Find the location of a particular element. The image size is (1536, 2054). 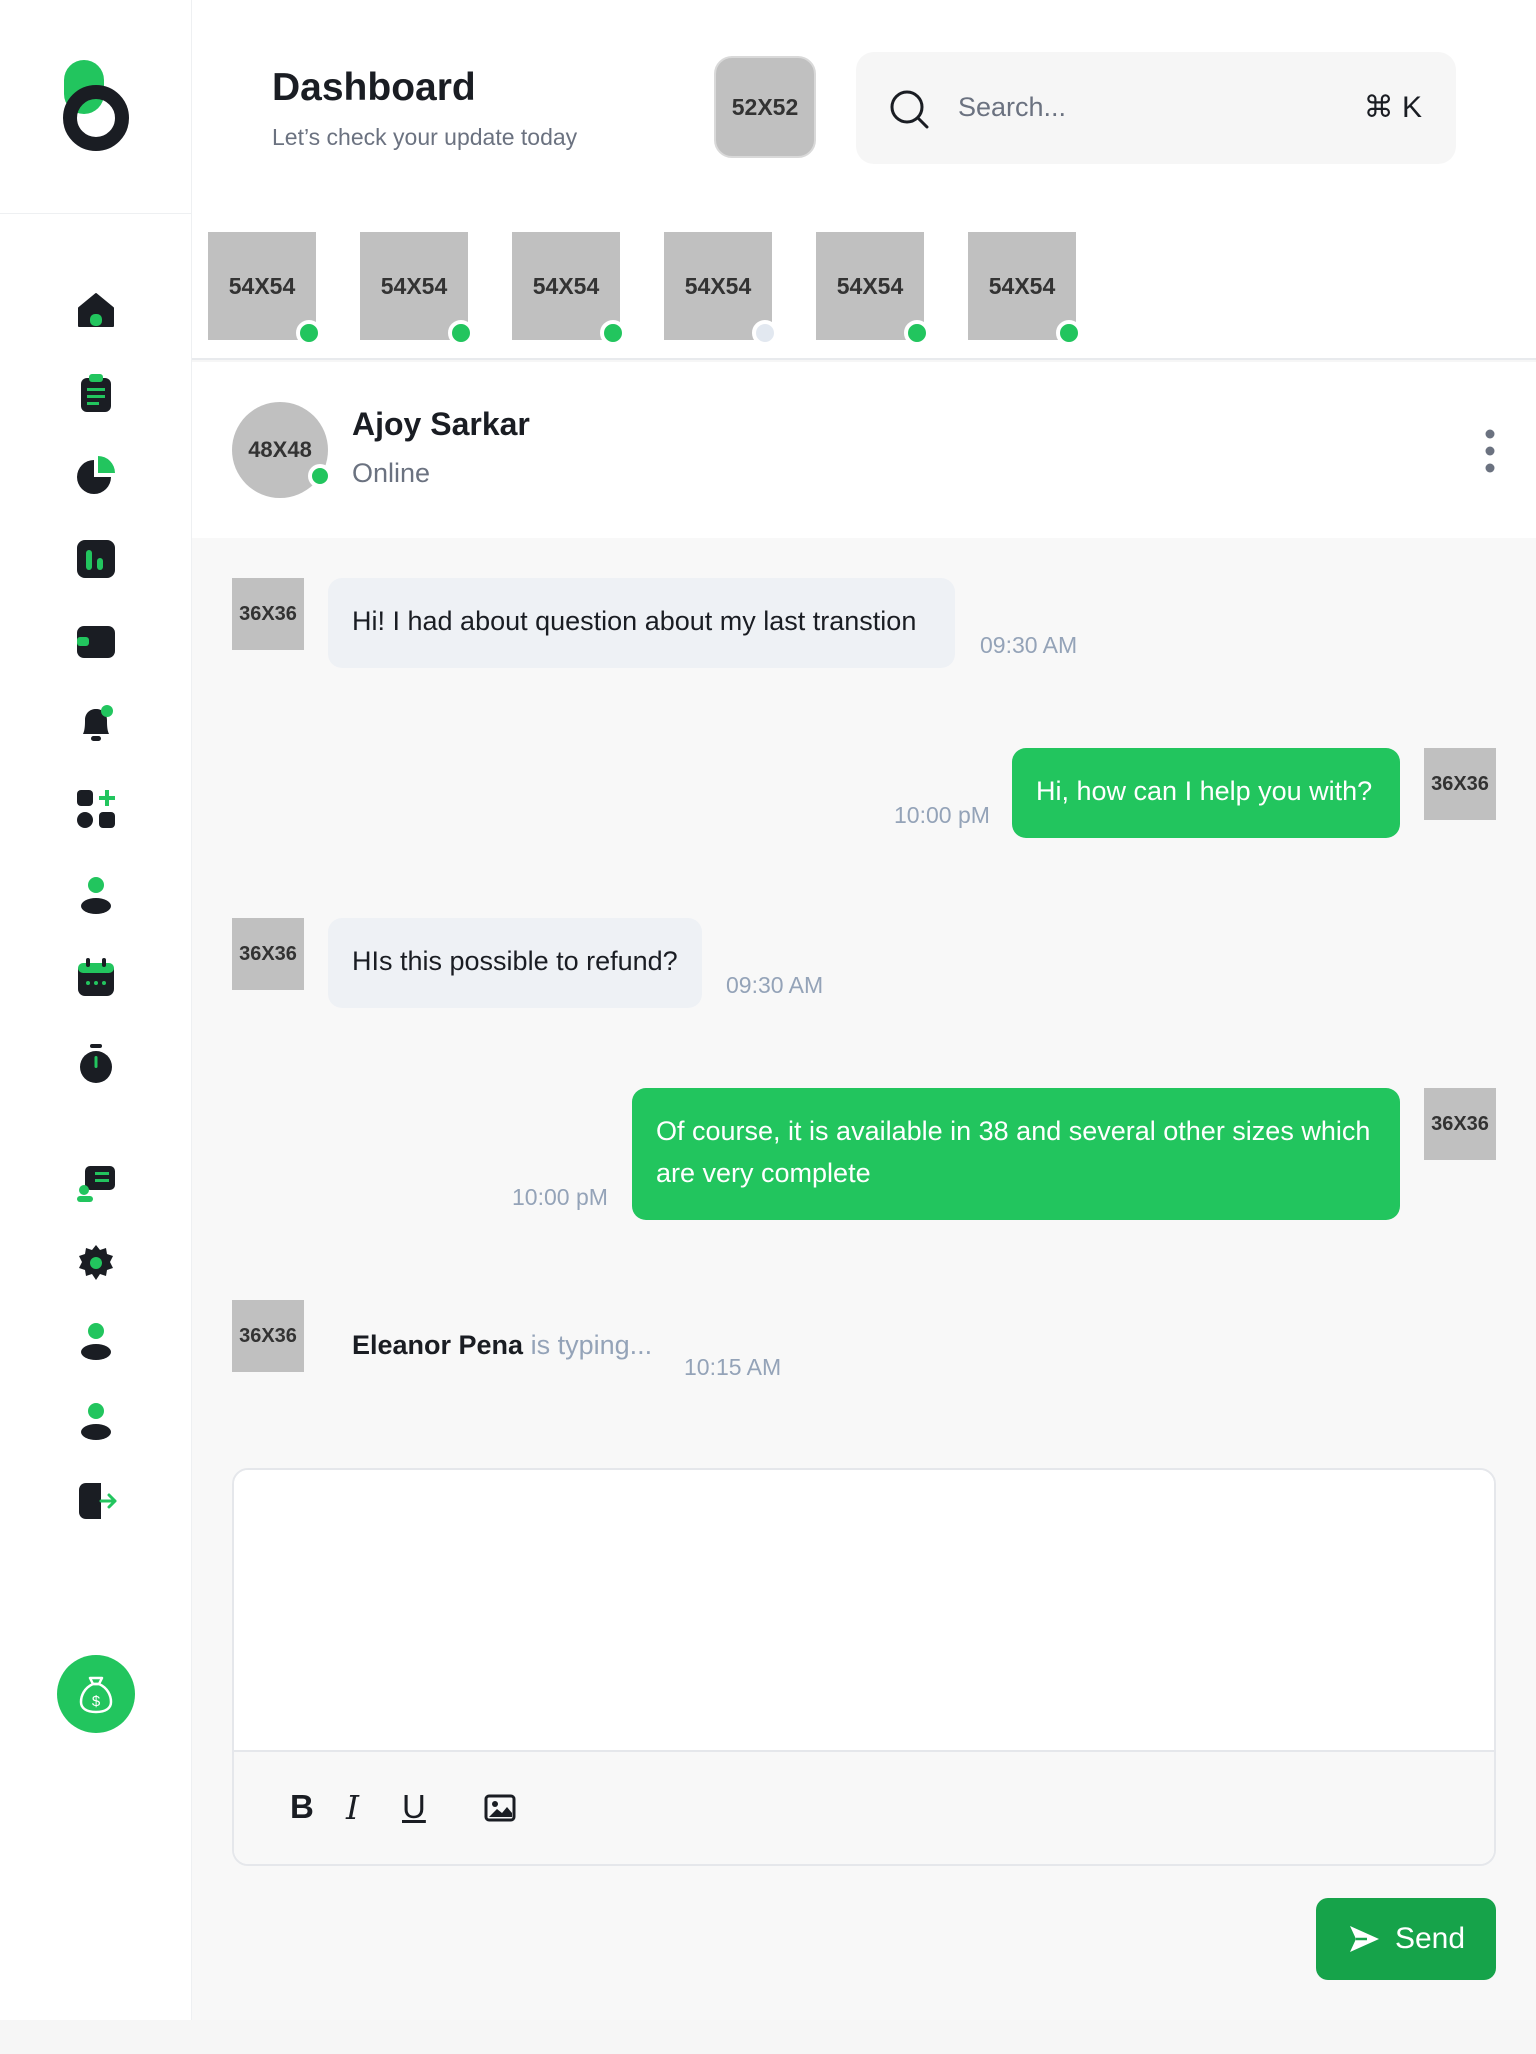

send-icon is located at coordinates (1364, 1939).